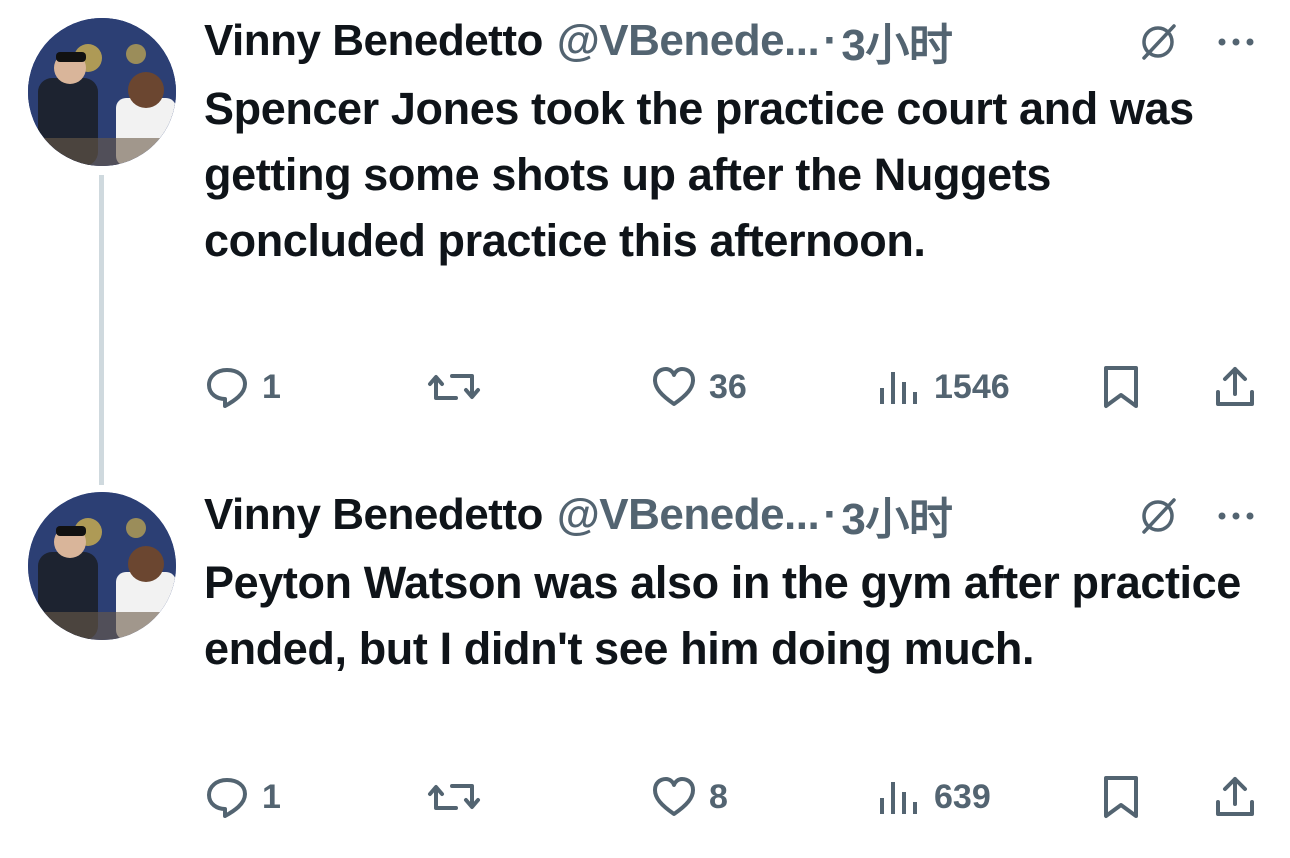 Image resolution: width=1290 pixels, height=858 pixels. What do you see at coordinates (728, 386) in the screenshot?
I see `like-count: 36` at bounding box center [728, 386].